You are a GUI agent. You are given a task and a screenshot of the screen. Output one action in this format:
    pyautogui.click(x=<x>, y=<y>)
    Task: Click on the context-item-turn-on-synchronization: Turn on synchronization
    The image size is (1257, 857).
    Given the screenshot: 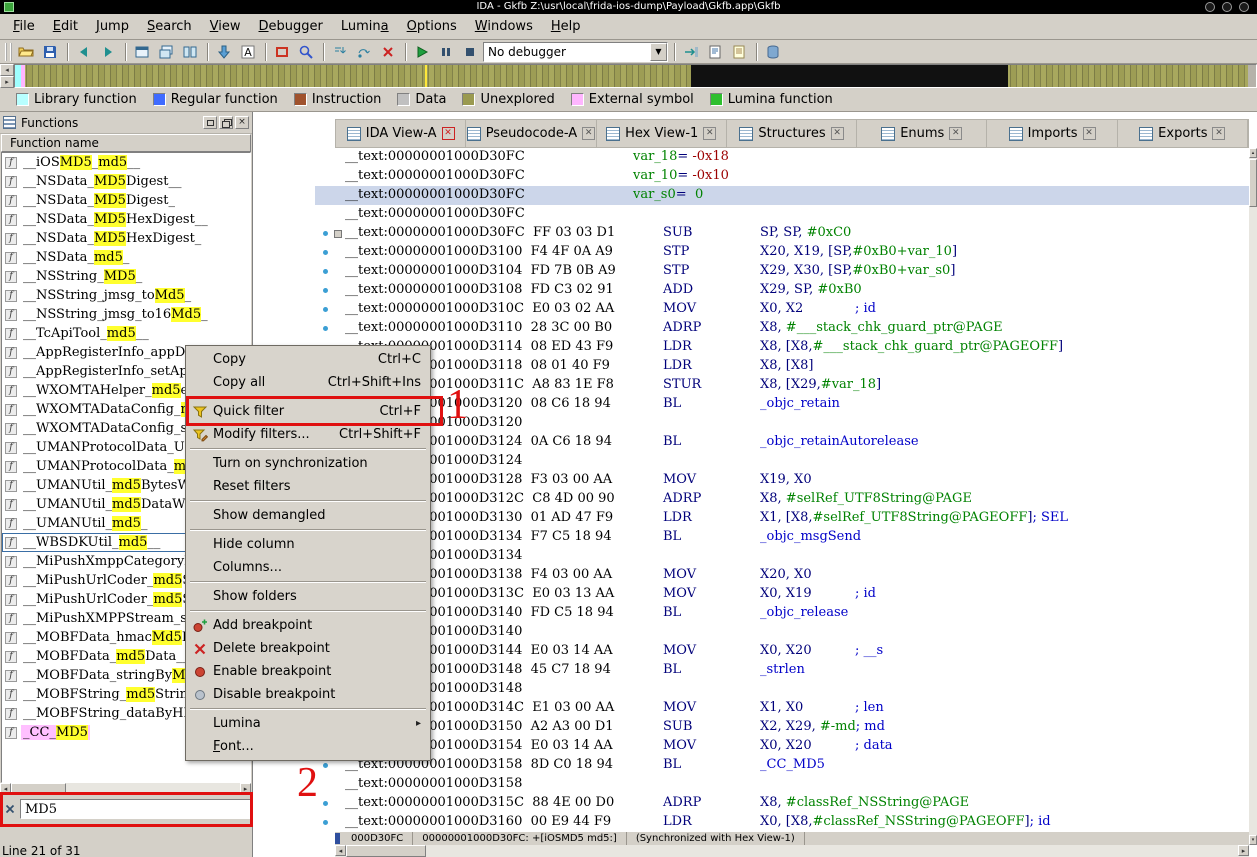 What is the action you would take?
    pyautogui.click(x=308, y=463)
    